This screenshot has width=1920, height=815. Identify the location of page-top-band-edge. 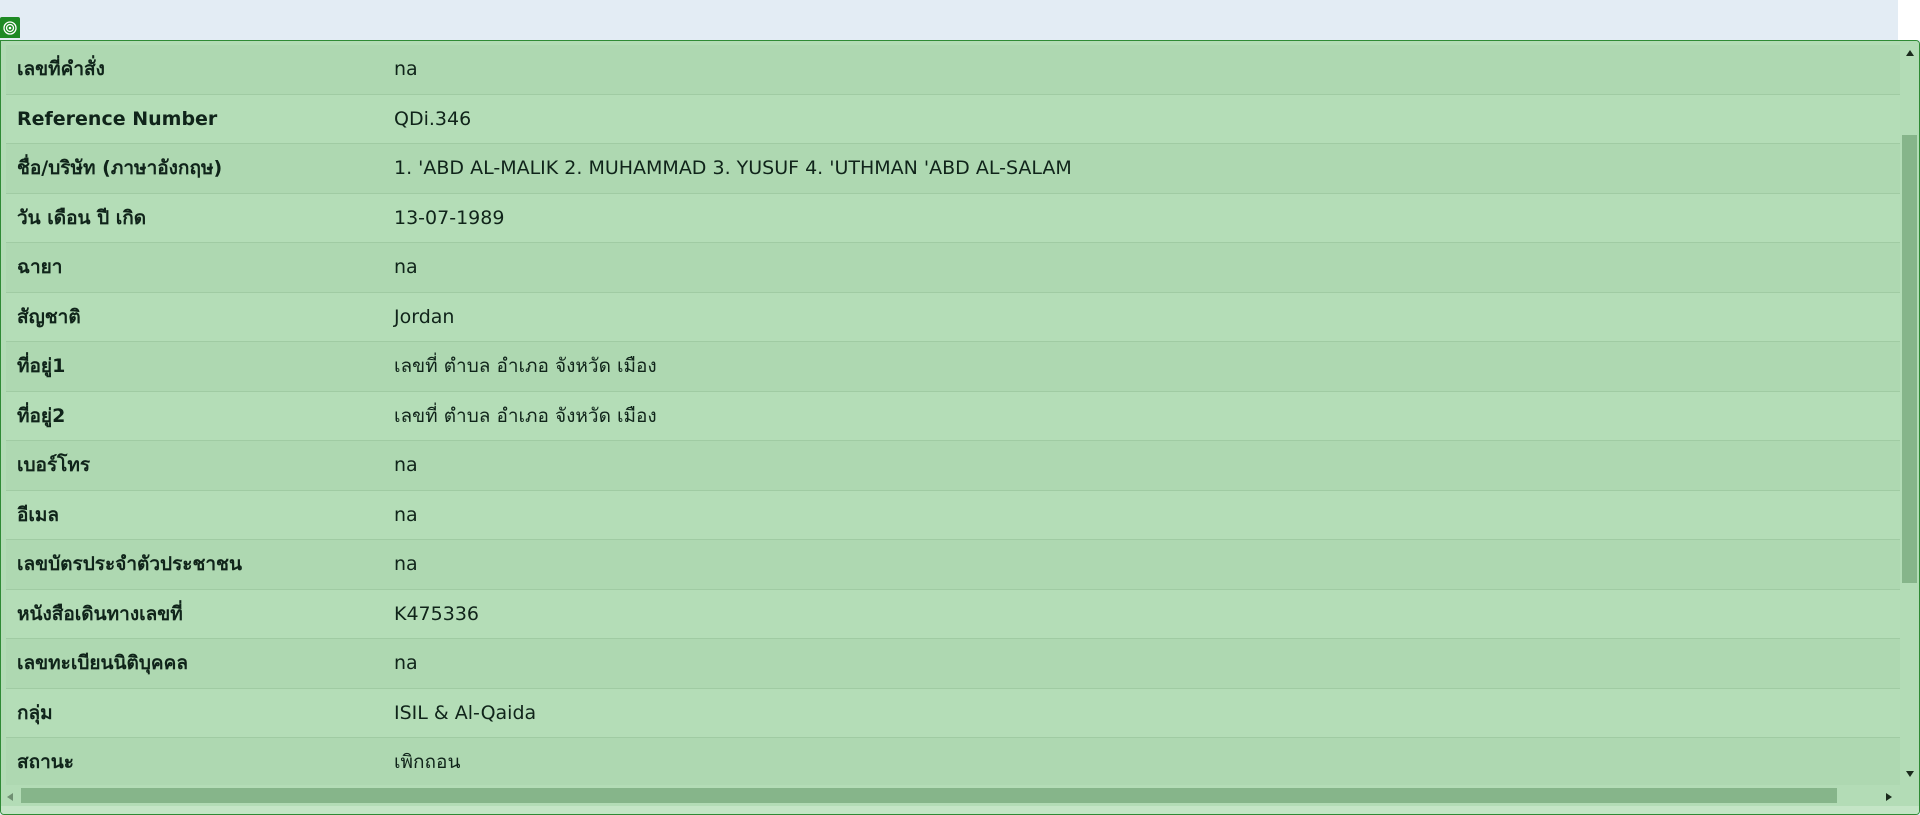
(1909, 20).